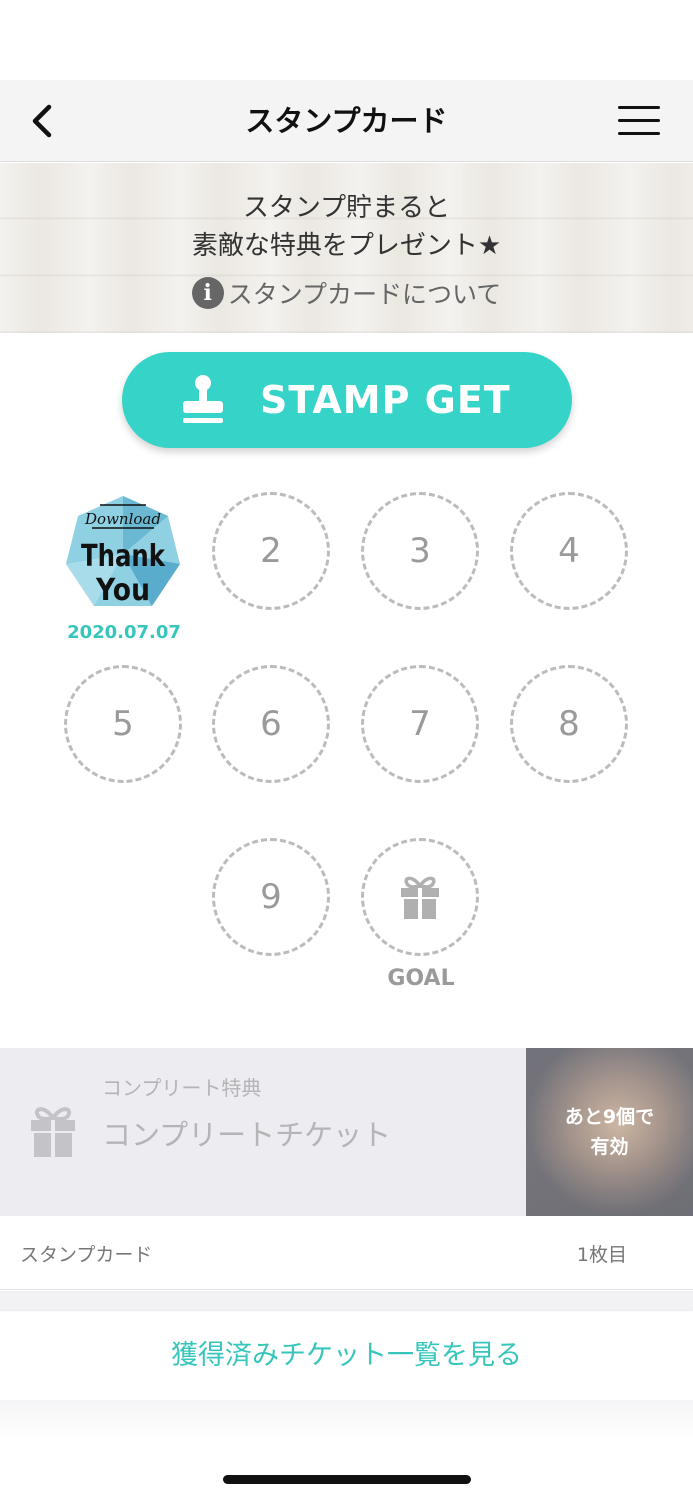 Image resolution: width=693 pixels, height=1500 pixels. What do you see at coordinates (609, 1147) in the screenshot?
I see `reward-remaining-line2: 有効` at bounding box center [609, 1147].